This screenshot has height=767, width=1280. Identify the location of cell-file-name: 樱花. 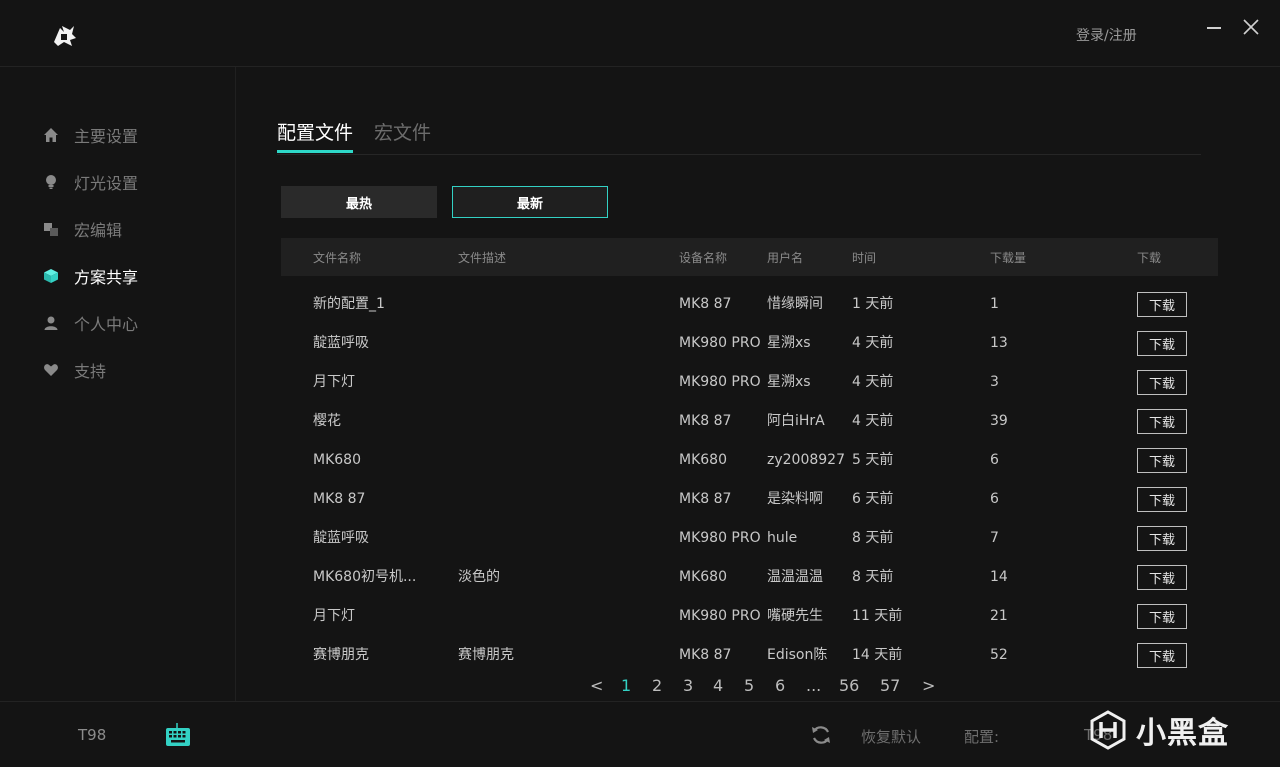
(327, 421).